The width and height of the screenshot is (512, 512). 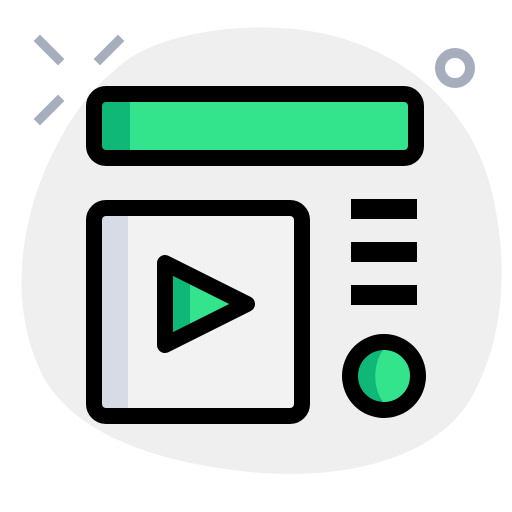 What do you see at coordinates (455, 68) in the screenshot?
I see `ring-decoration-icon` at bounding box center [455, 68].